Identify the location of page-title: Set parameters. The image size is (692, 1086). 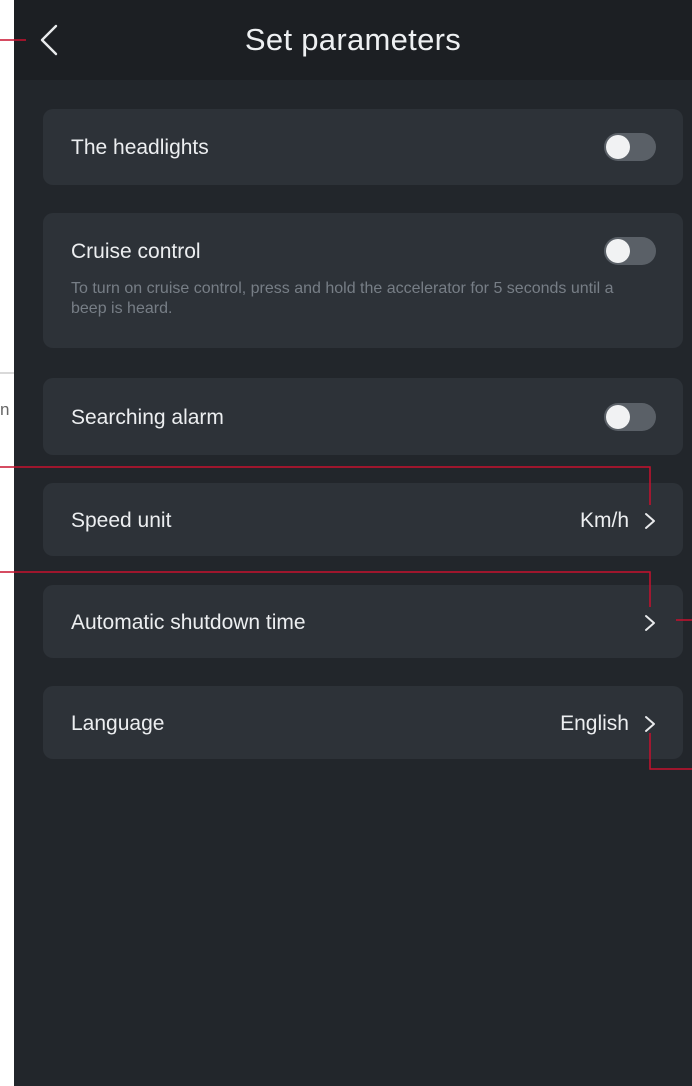
(353, 39).